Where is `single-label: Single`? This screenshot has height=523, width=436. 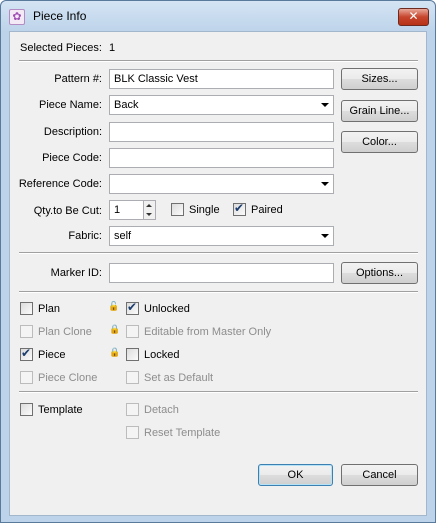 single-label: Single is located at coordinates (204, 210).